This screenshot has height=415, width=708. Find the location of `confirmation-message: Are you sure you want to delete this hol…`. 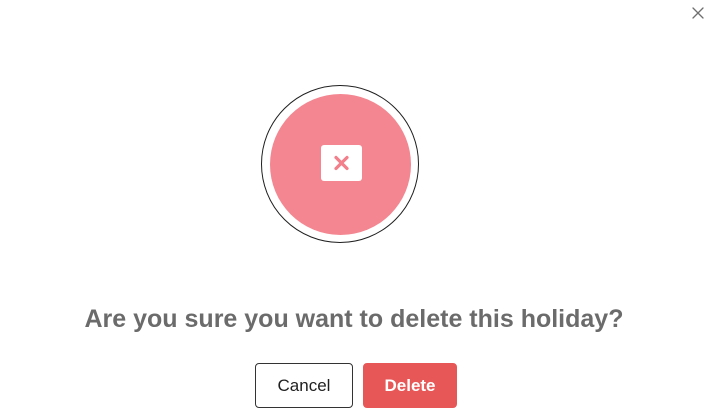

confirmation-message: Are you sure you want to delete this hol… is located at coordinates (354, 319).